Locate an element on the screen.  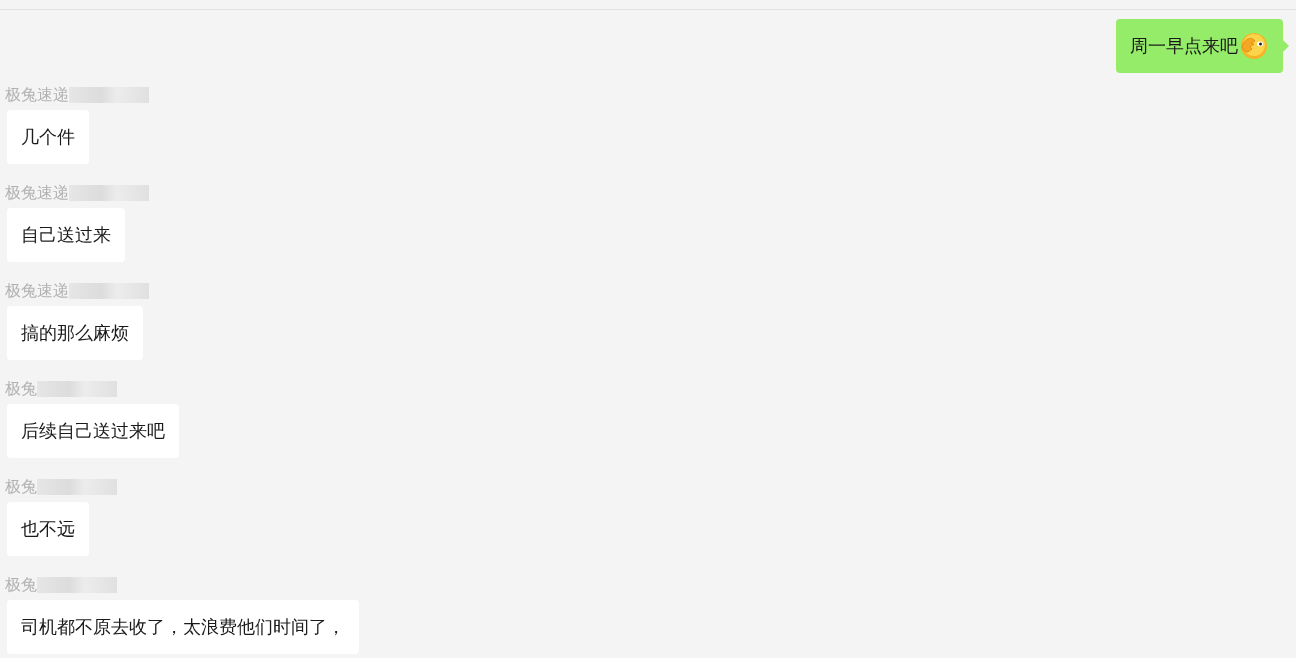
message-text: 也不远 is located at coordinates (48, 529).